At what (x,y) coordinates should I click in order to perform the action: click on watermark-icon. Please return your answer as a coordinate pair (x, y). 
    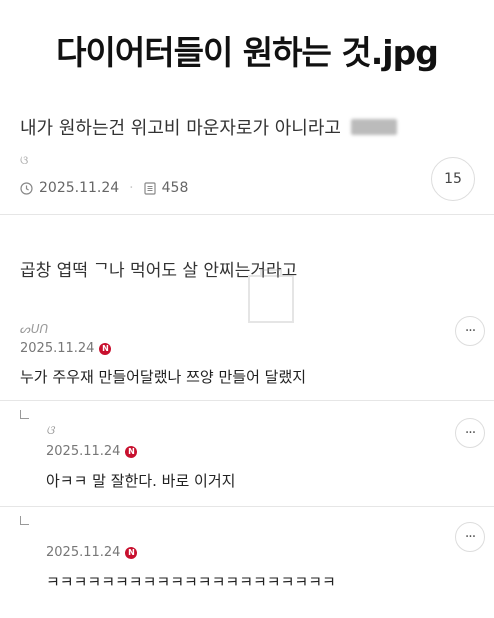
    Looking at the image, I should click on (271, 296).